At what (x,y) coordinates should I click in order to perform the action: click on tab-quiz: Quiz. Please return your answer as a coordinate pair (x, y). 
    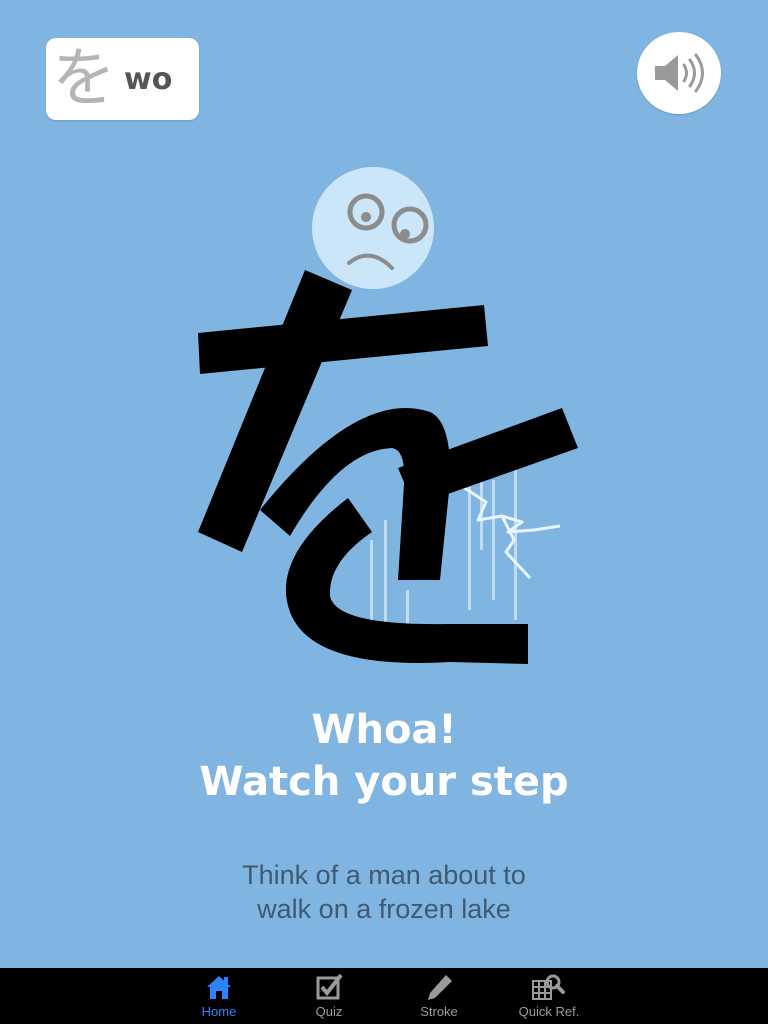
    Looking at the image, I should click on (329, 996).